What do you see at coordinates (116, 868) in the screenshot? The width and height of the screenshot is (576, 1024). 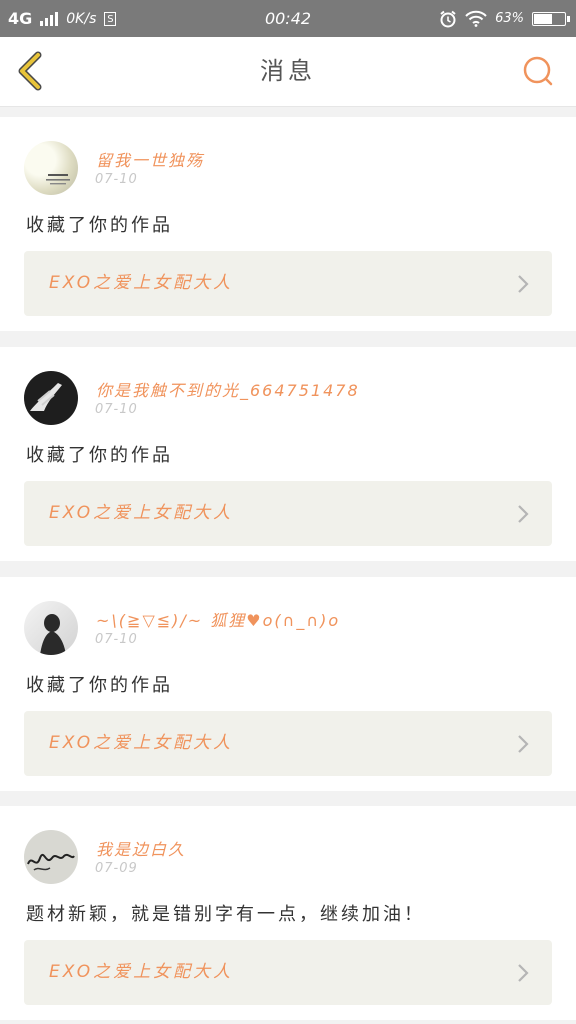 I see `message-date: 07-09` at bounding box center [116, 868].